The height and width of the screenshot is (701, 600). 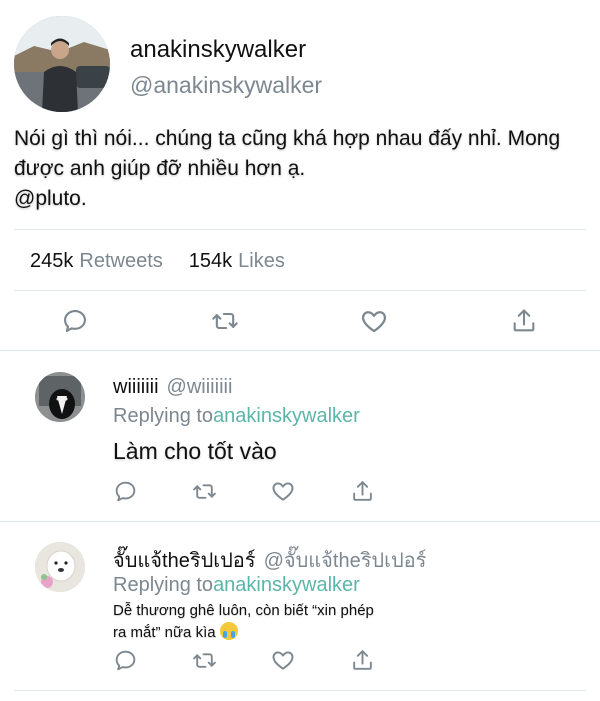 I want to click on reply-header: wiiiiiii @wiiiiiii, so click(x=172, y=387).